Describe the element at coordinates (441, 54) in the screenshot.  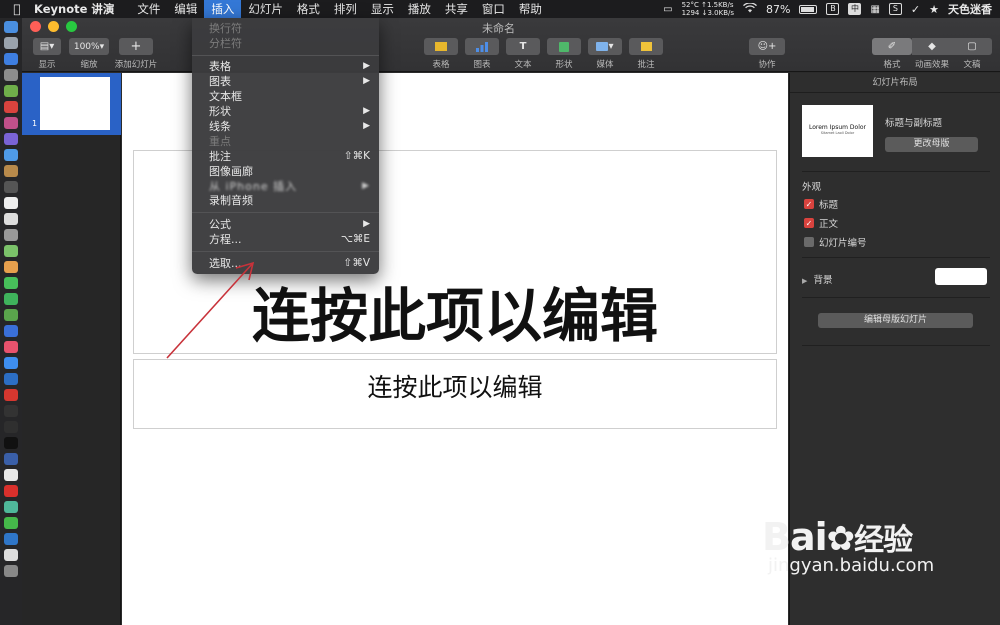
I see `table-button: 表格` at that location.